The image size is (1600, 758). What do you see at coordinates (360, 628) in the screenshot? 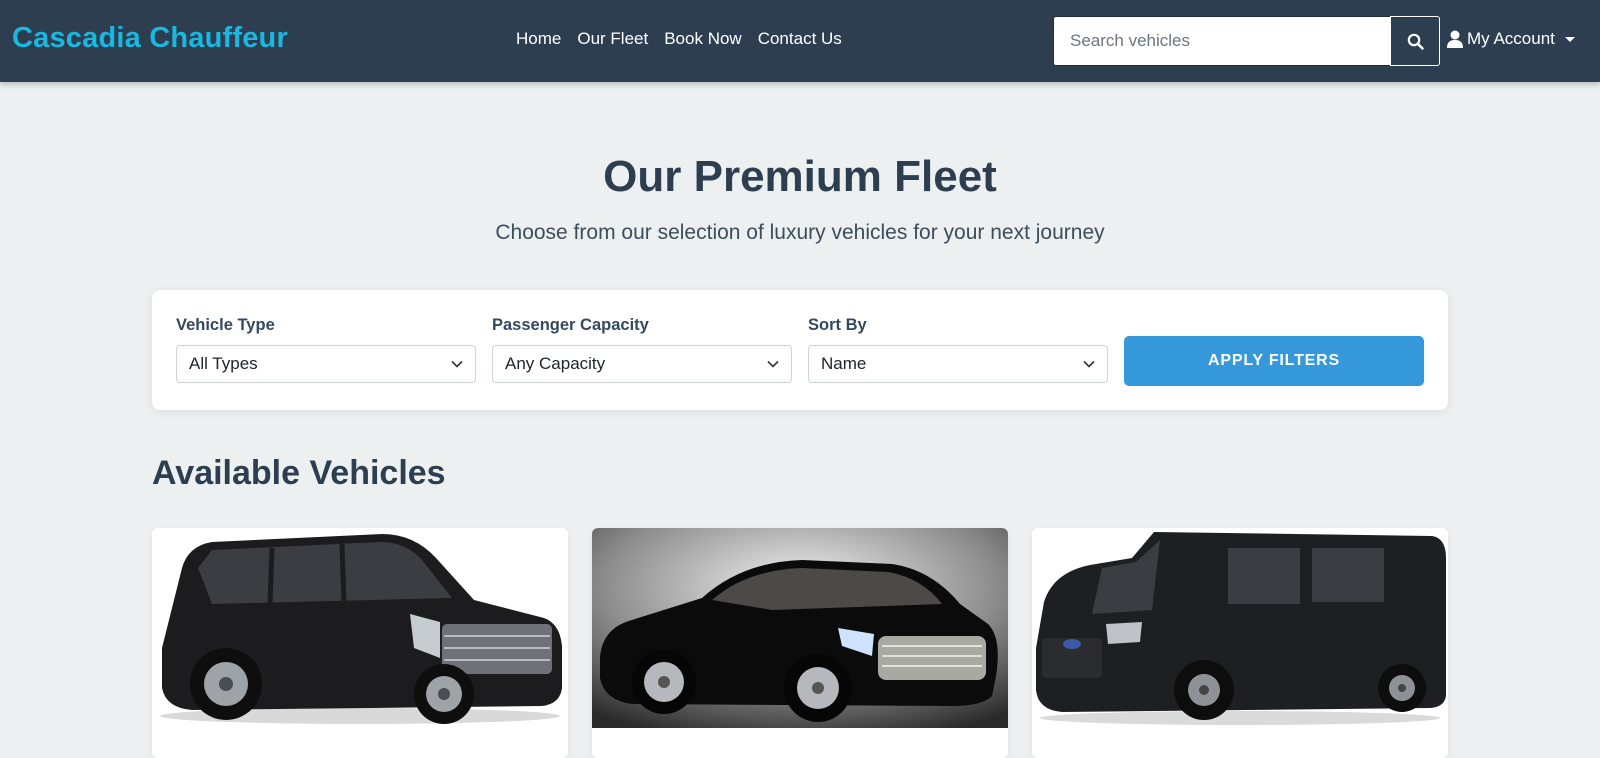
I see `black-suv-image` at bounding box center [360, 628].